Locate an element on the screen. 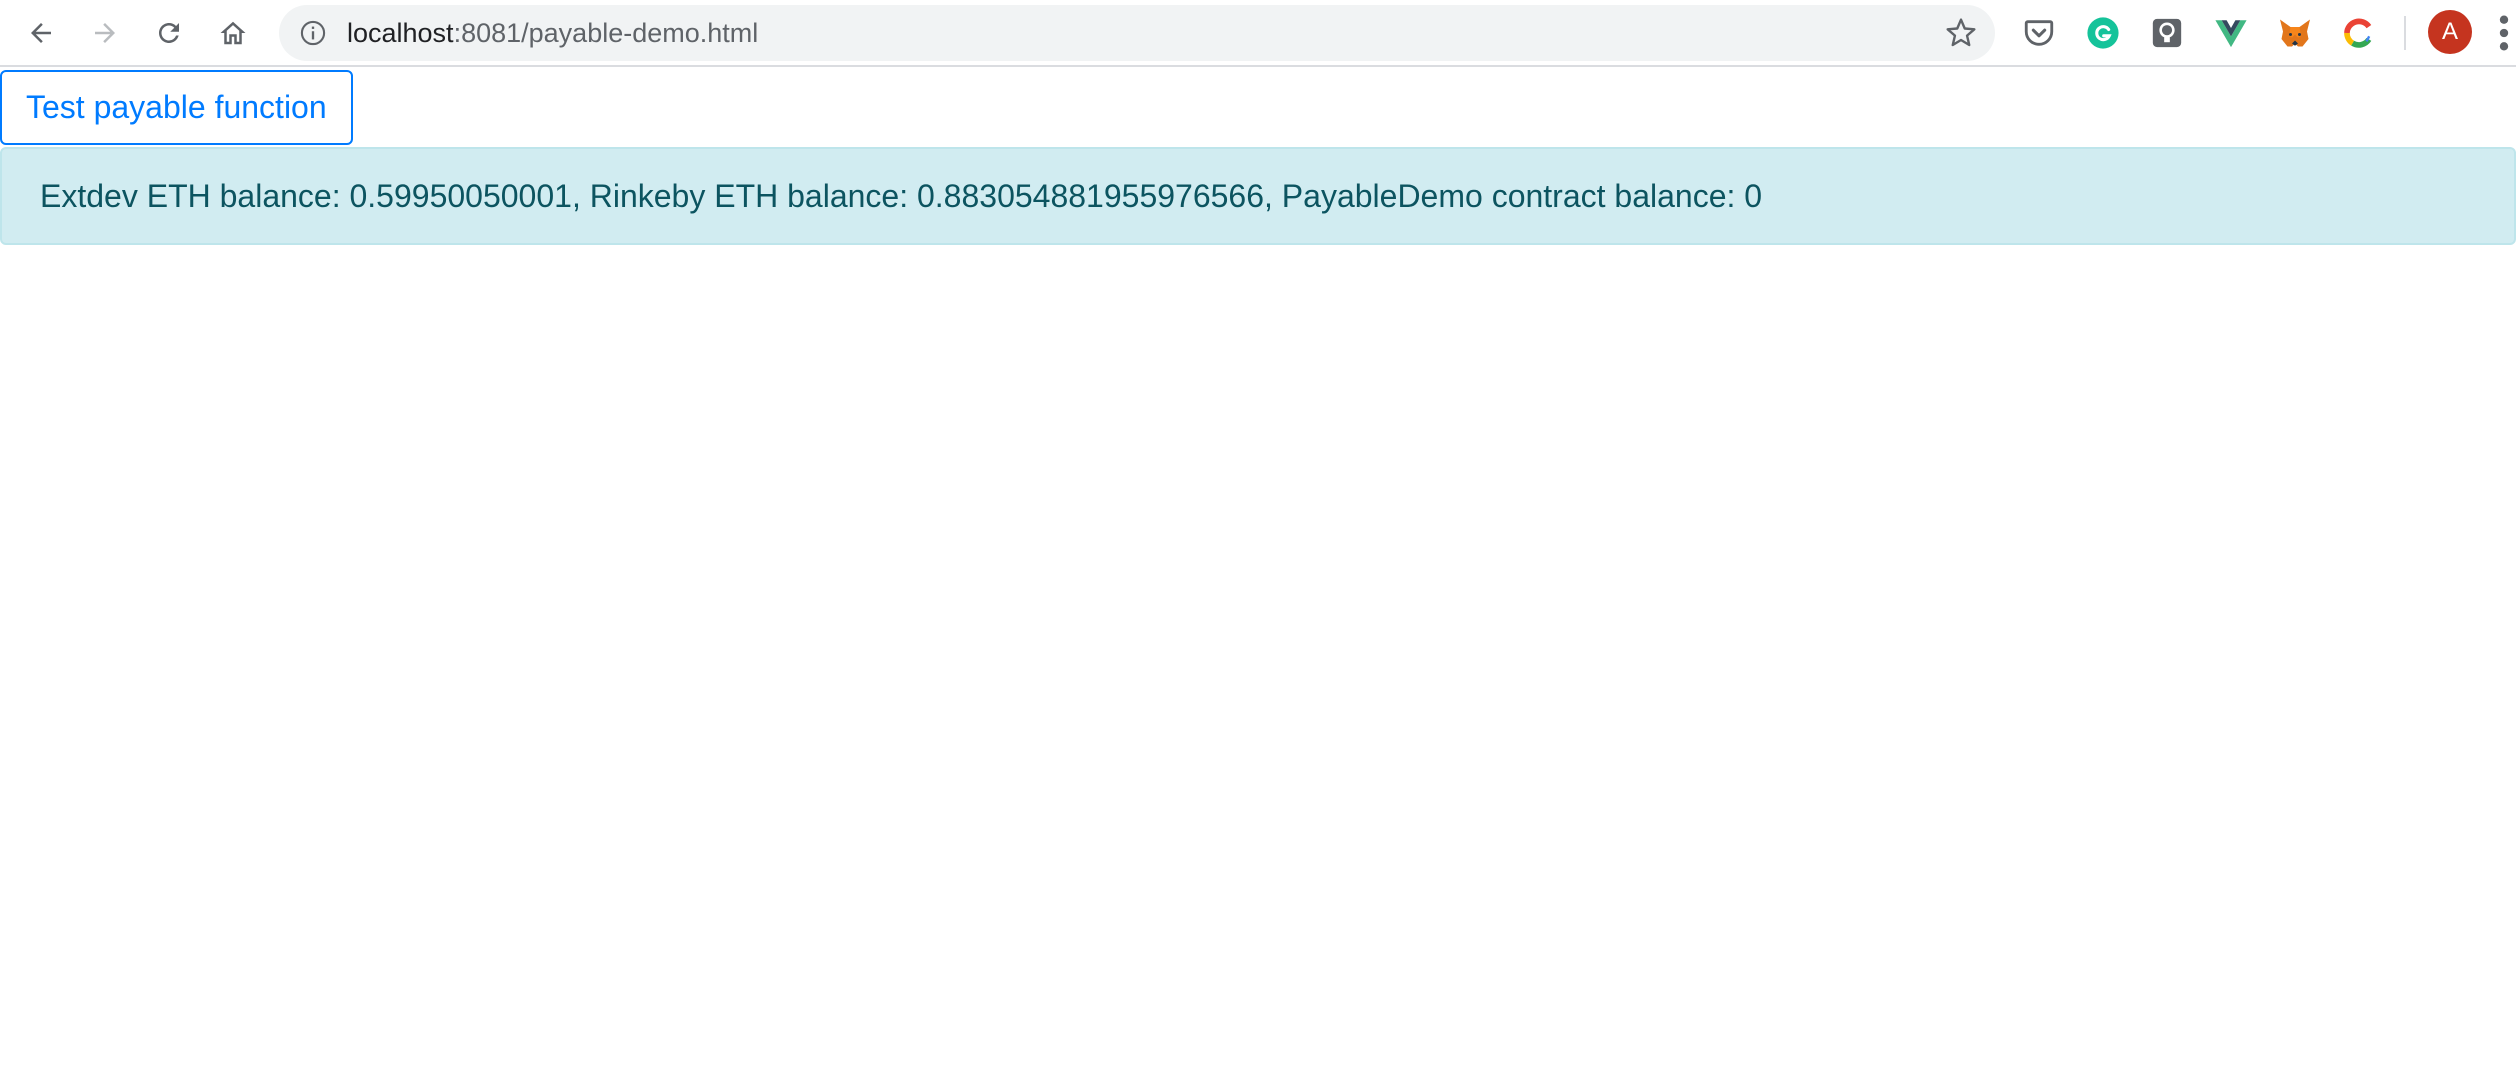 This screenshot has height=1092, width=2516. vue-devtools-icon is located at coordinates (2231, 34).